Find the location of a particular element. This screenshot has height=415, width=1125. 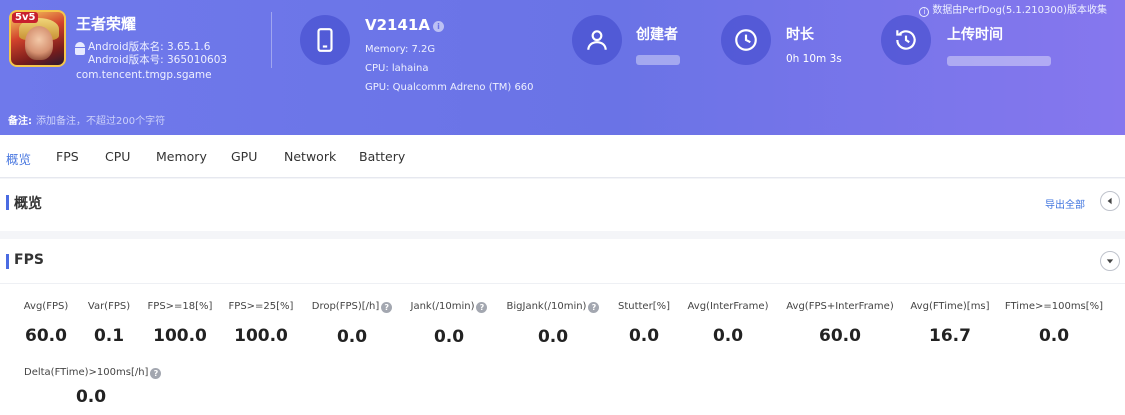

remark-input: 添加备注，不超过200个字符 is located at coordinates (100, 119).